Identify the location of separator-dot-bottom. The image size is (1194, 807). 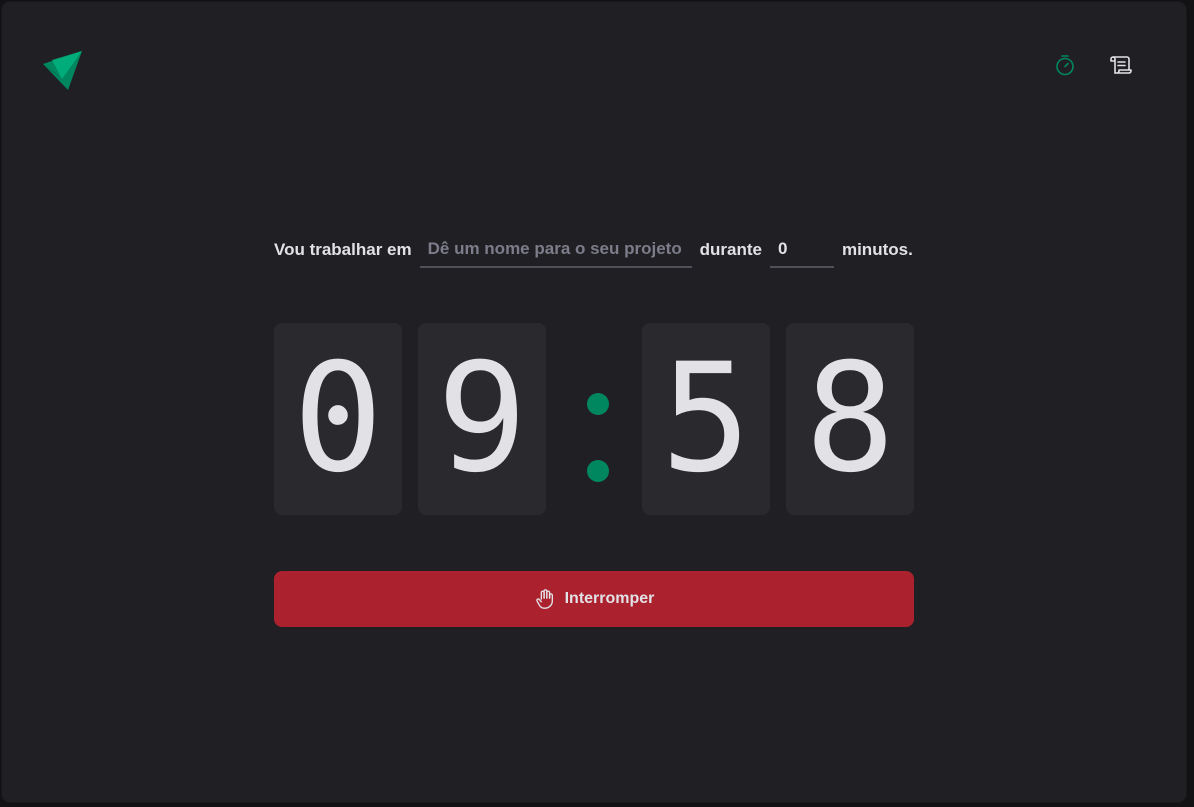
(598, 471).